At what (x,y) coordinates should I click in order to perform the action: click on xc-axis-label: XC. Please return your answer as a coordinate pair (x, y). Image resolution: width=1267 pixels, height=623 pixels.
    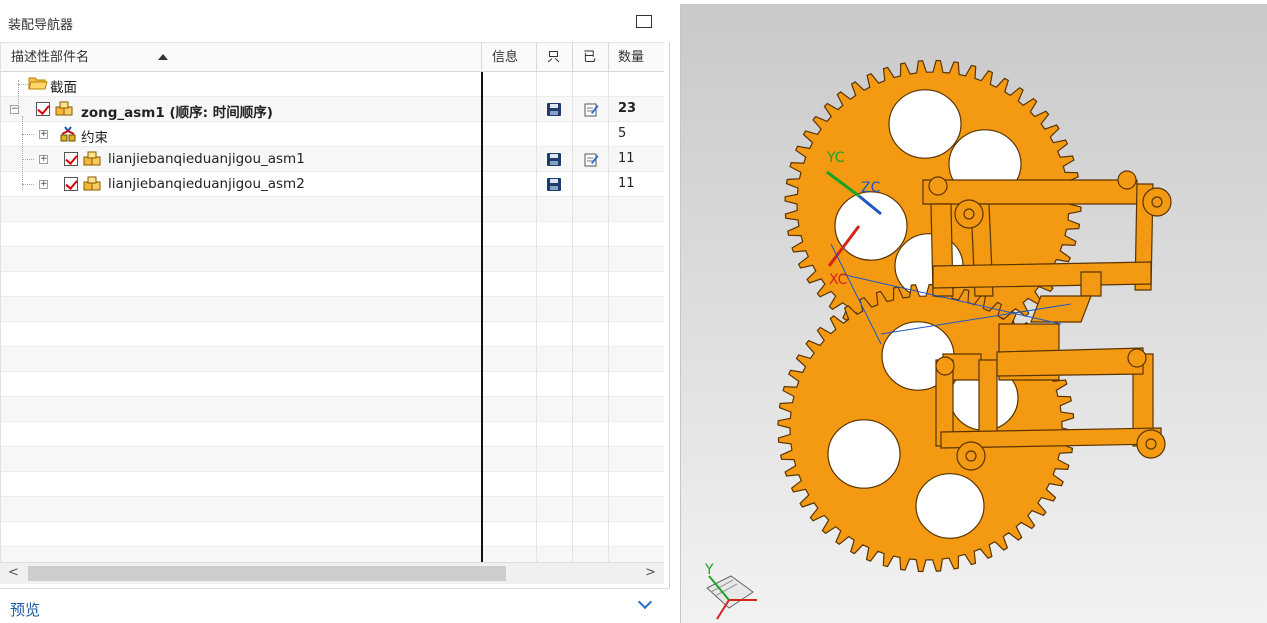
    Looking at the image, I should click on (838, 280).